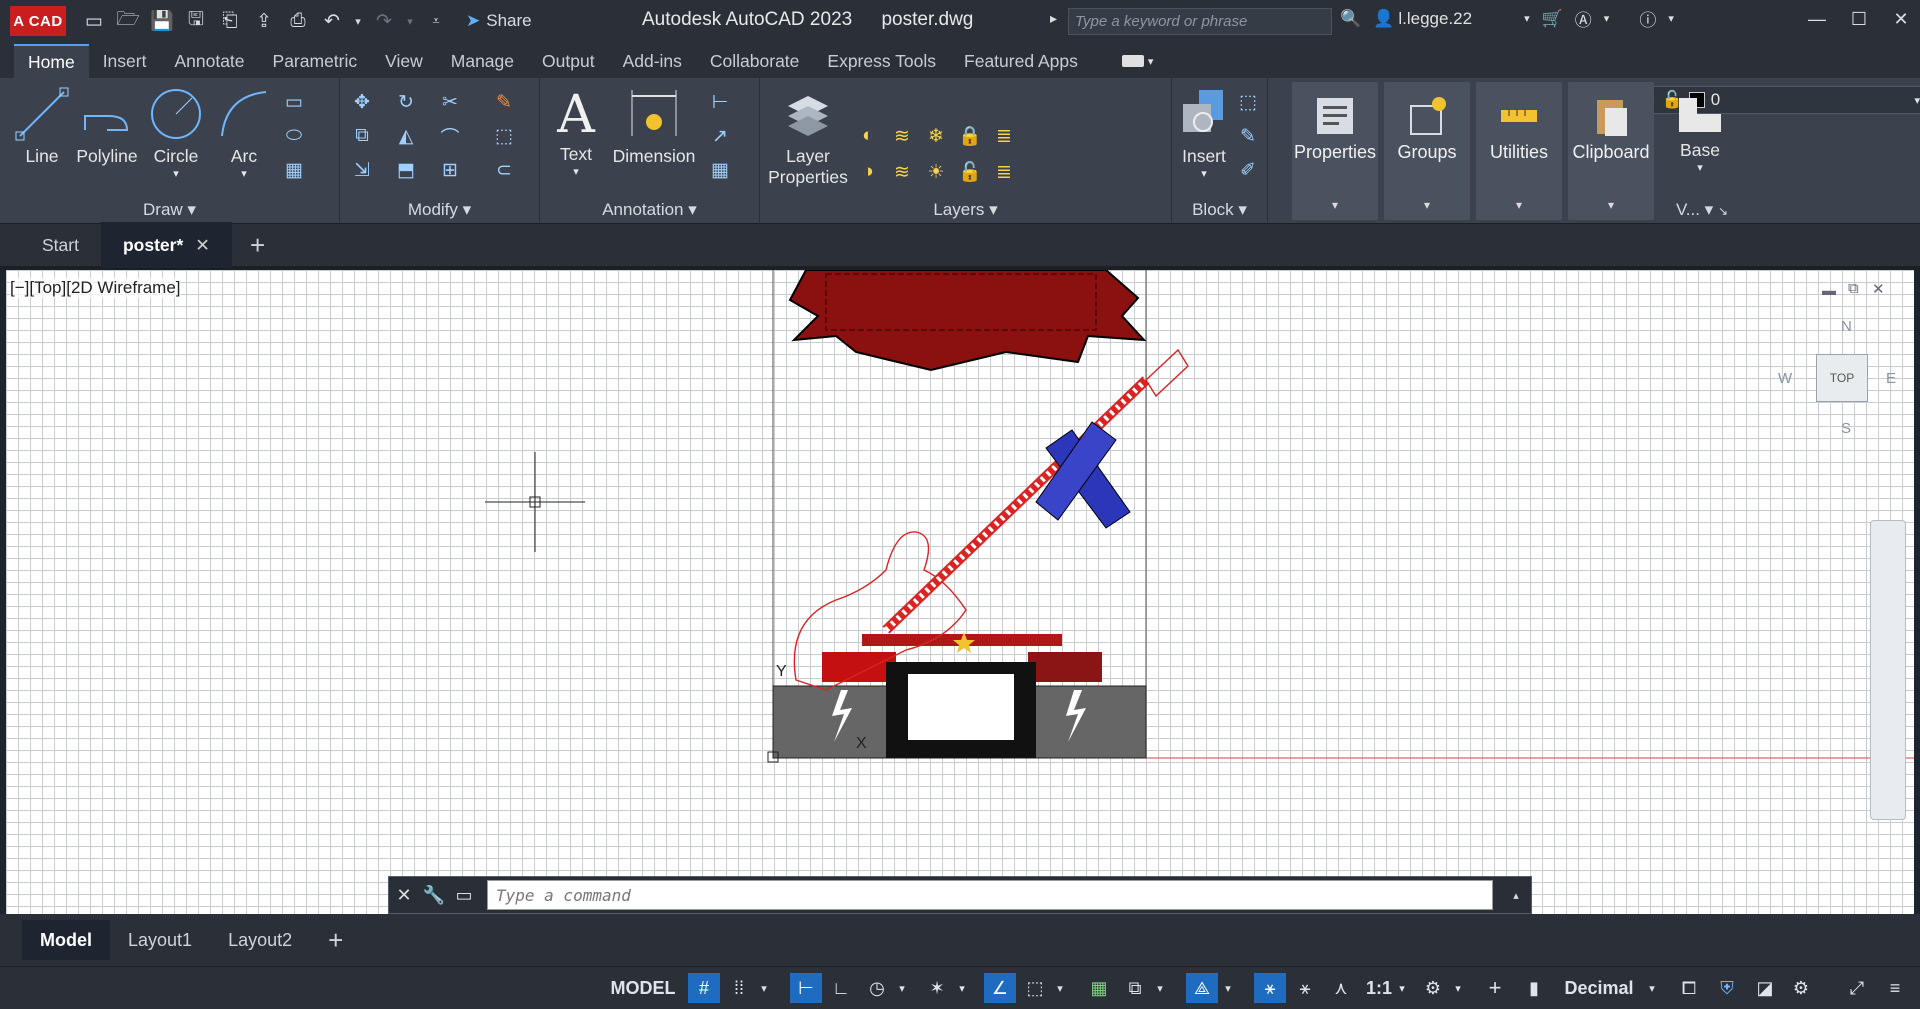  I want to click on layer-isolate-icon: ≋, so click(902, 136).